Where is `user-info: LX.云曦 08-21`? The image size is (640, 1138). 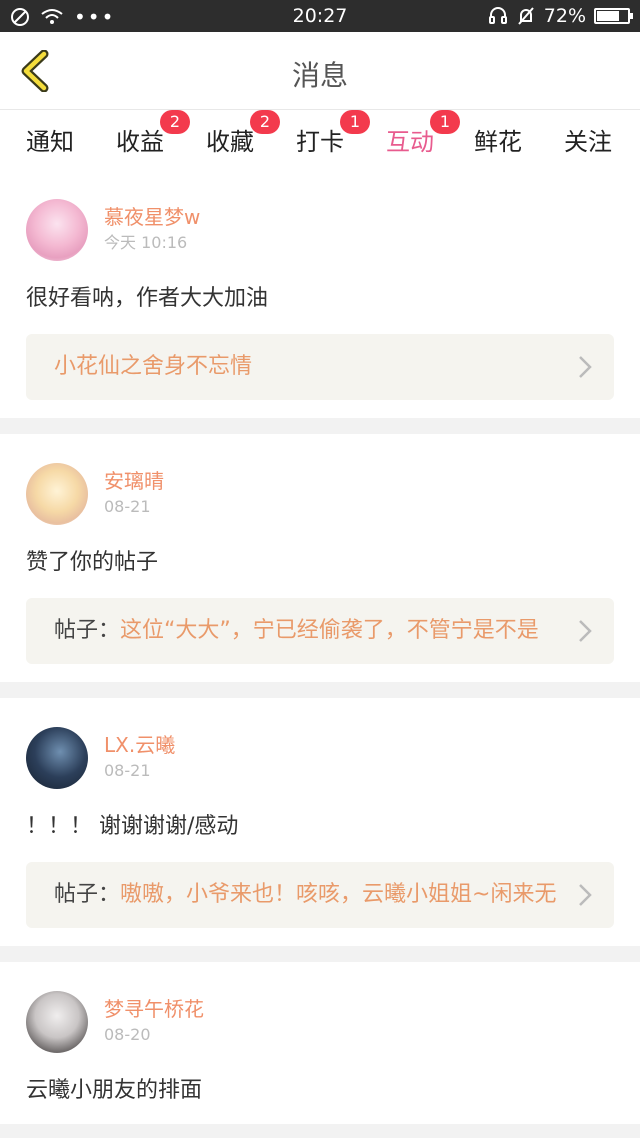
user-info: LX.云曦 08-21 is located at coordinates (139, 758).